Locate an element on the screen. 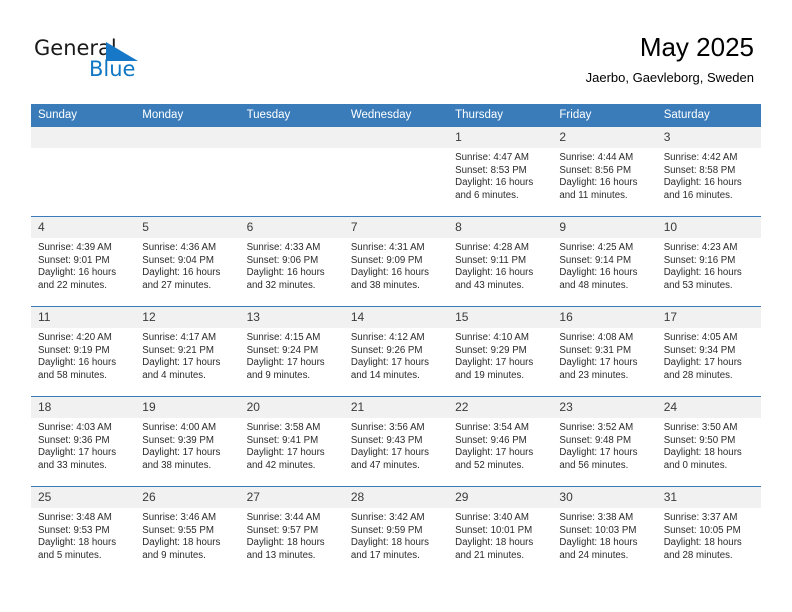 This screenshot has height=612, width=792. day-number: 11 is located at coordinates (83, 317).